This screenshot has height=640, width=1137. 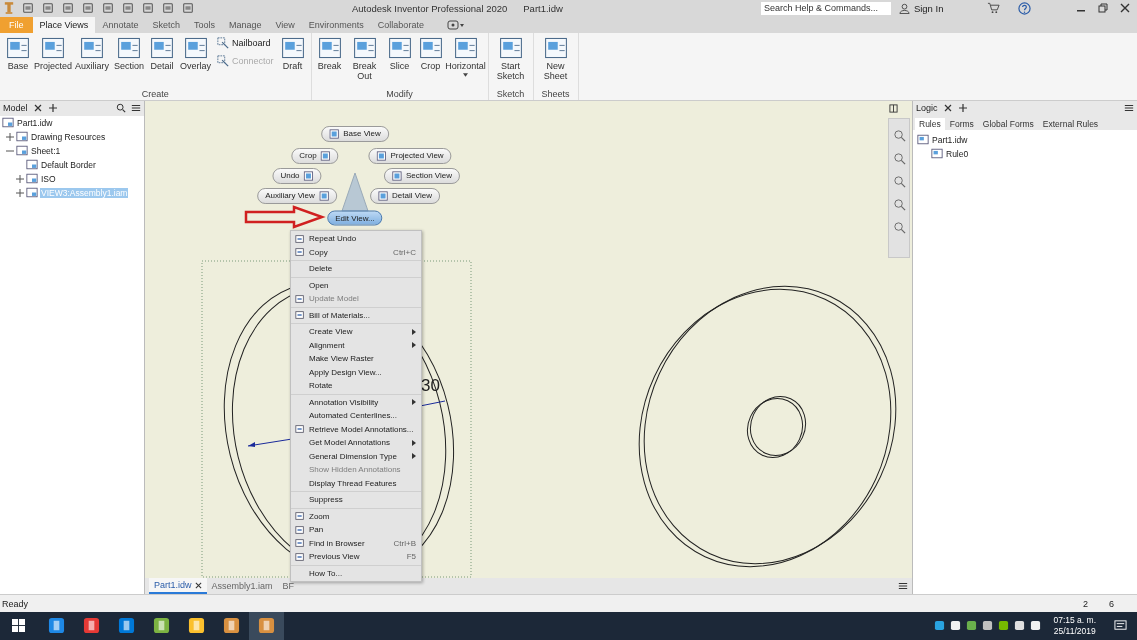 I want to click on document-tab: Part1.idw, so click(x=178, y=586).